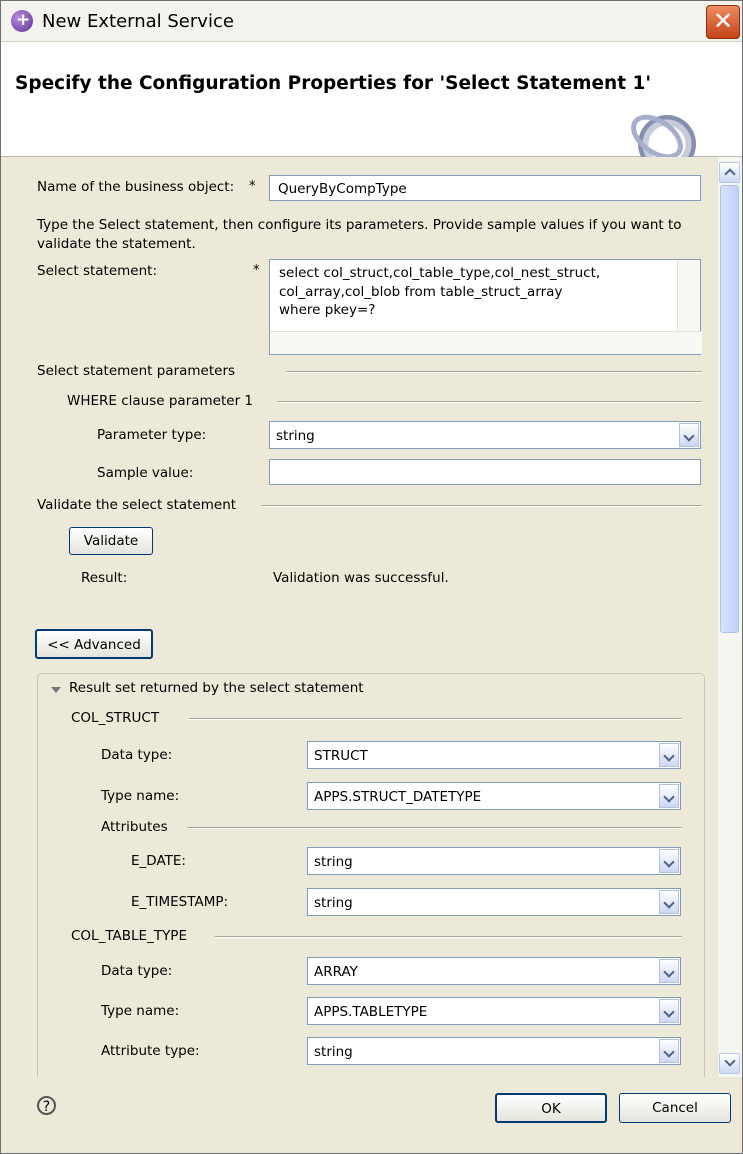 The image size is (743, 1154). What do you see at coordinates (158, 861) in the screenshot?
I see `e-date-label: E_DATE:` at bounding box center [158, 861].